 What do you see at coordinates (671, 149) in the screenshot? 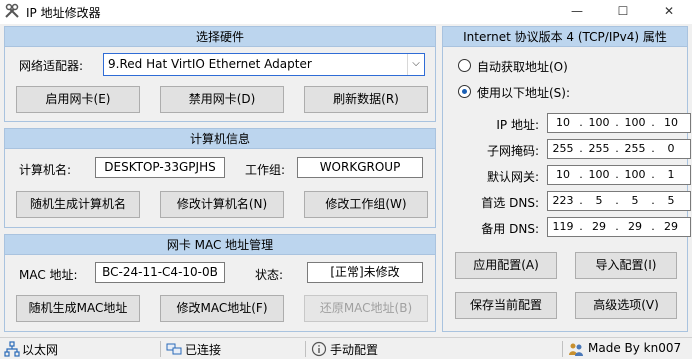
I see `ip-octet: 0` at bounding box center [671, 149].